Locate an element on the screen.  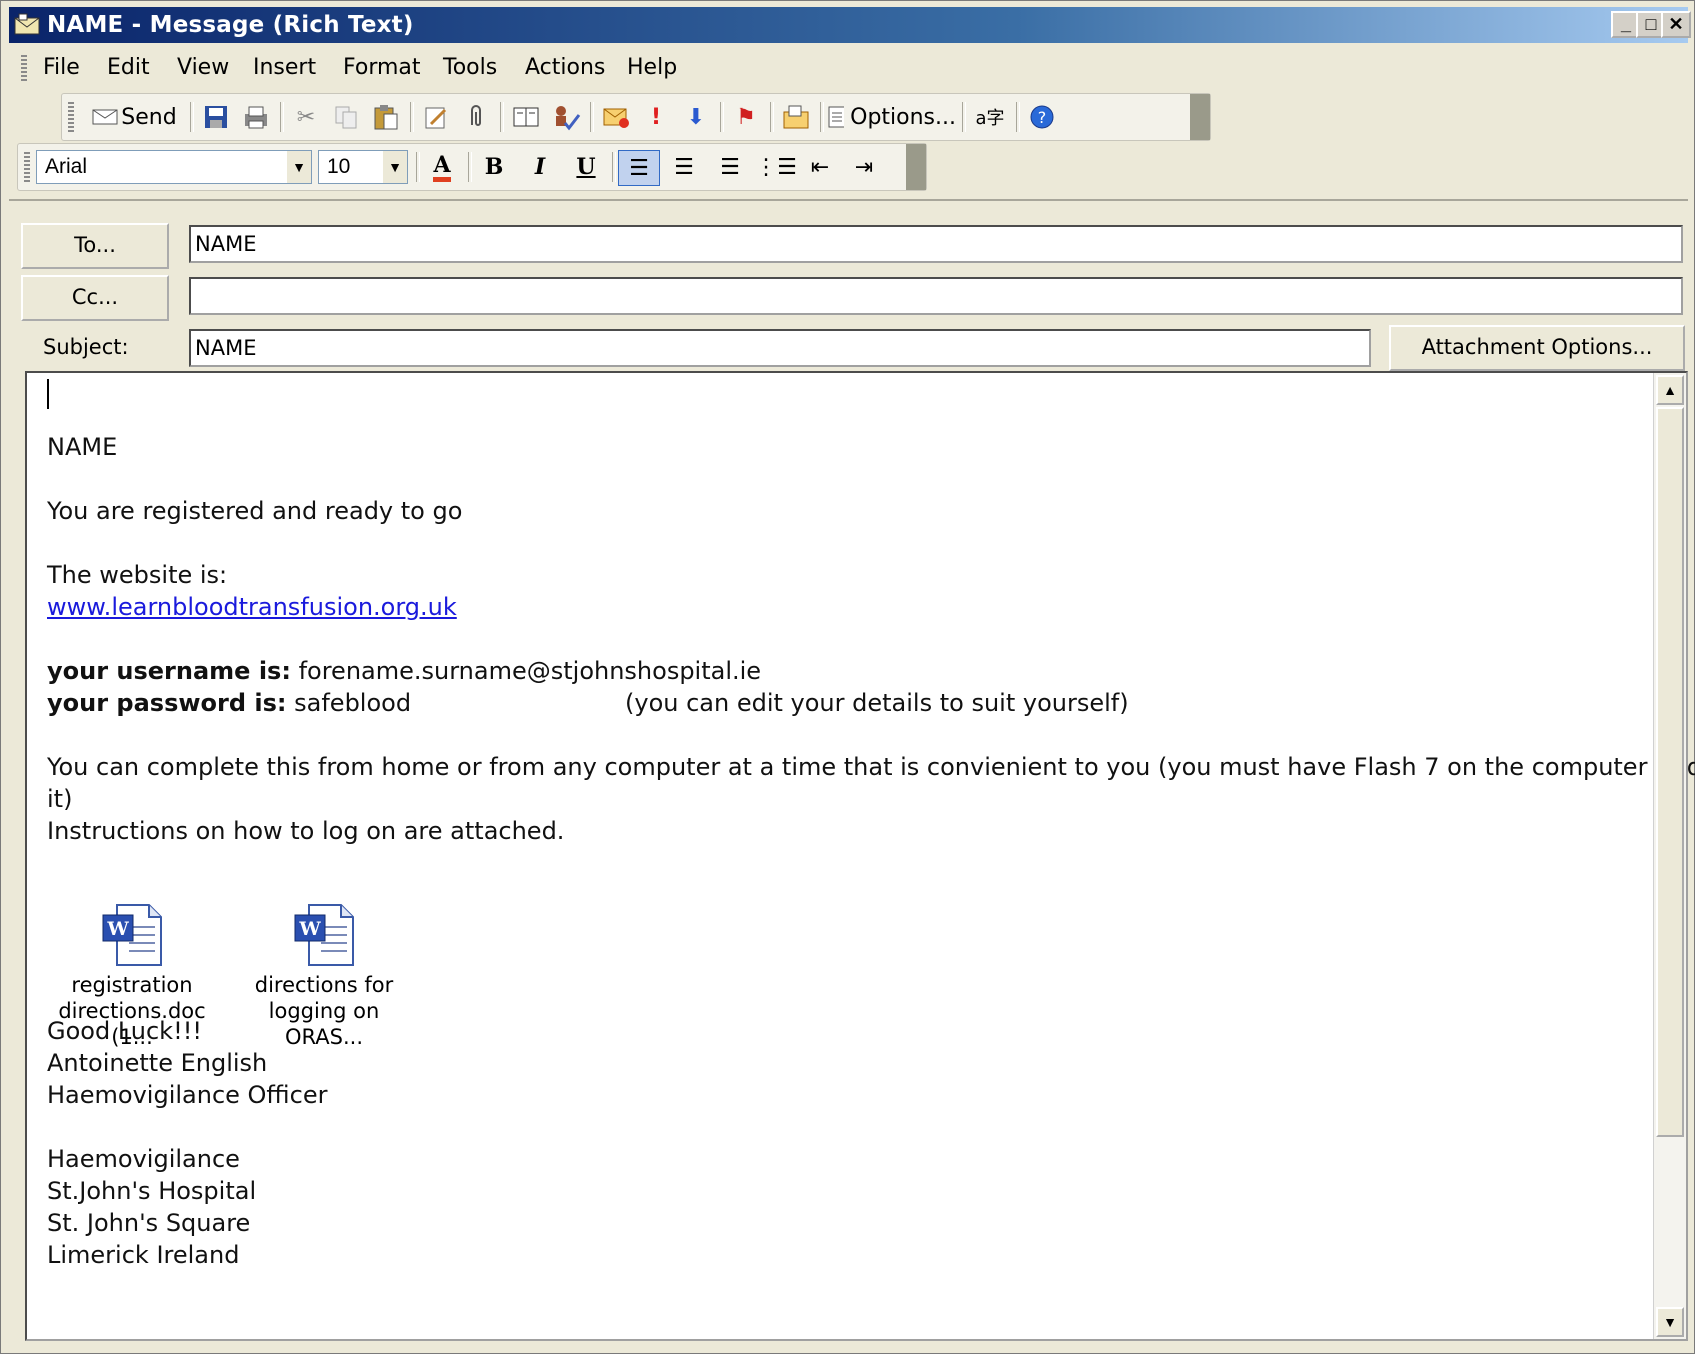
flag-icon: ⚑ is located at coordinates (746, 117).